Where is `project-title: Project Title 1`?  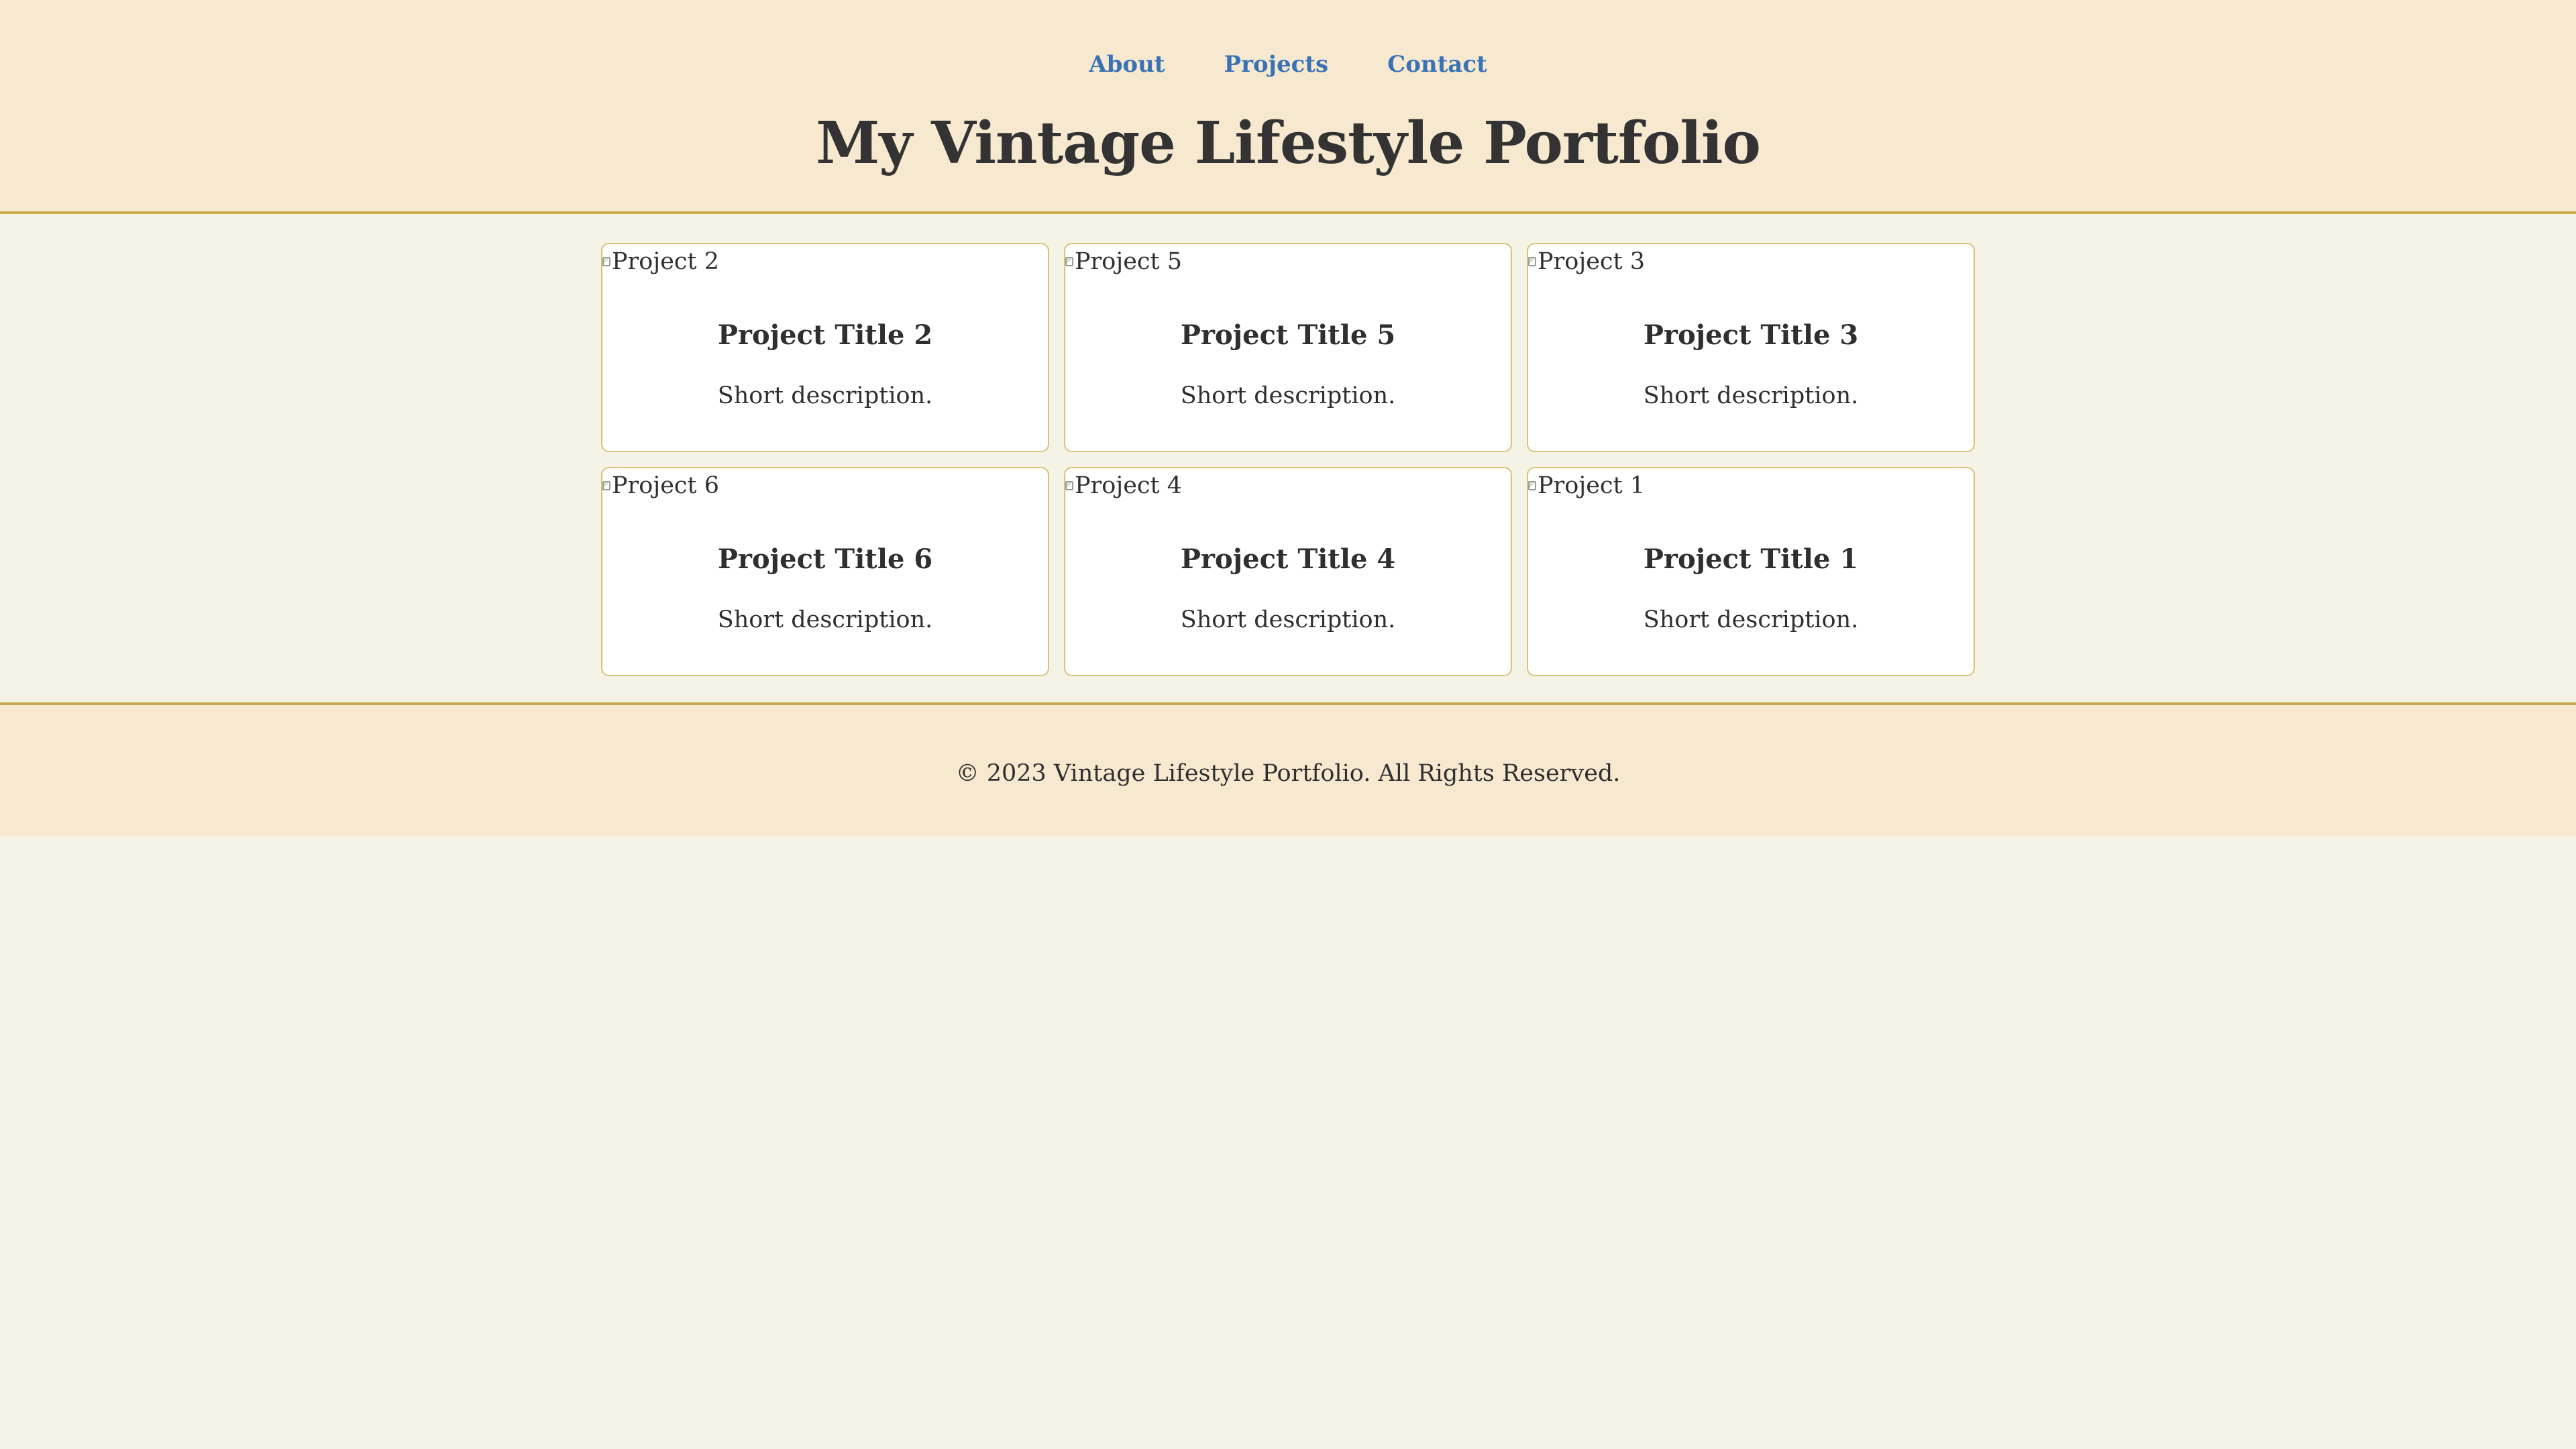 project-title: Project Title 1 is located at coordinates (1751, 559).